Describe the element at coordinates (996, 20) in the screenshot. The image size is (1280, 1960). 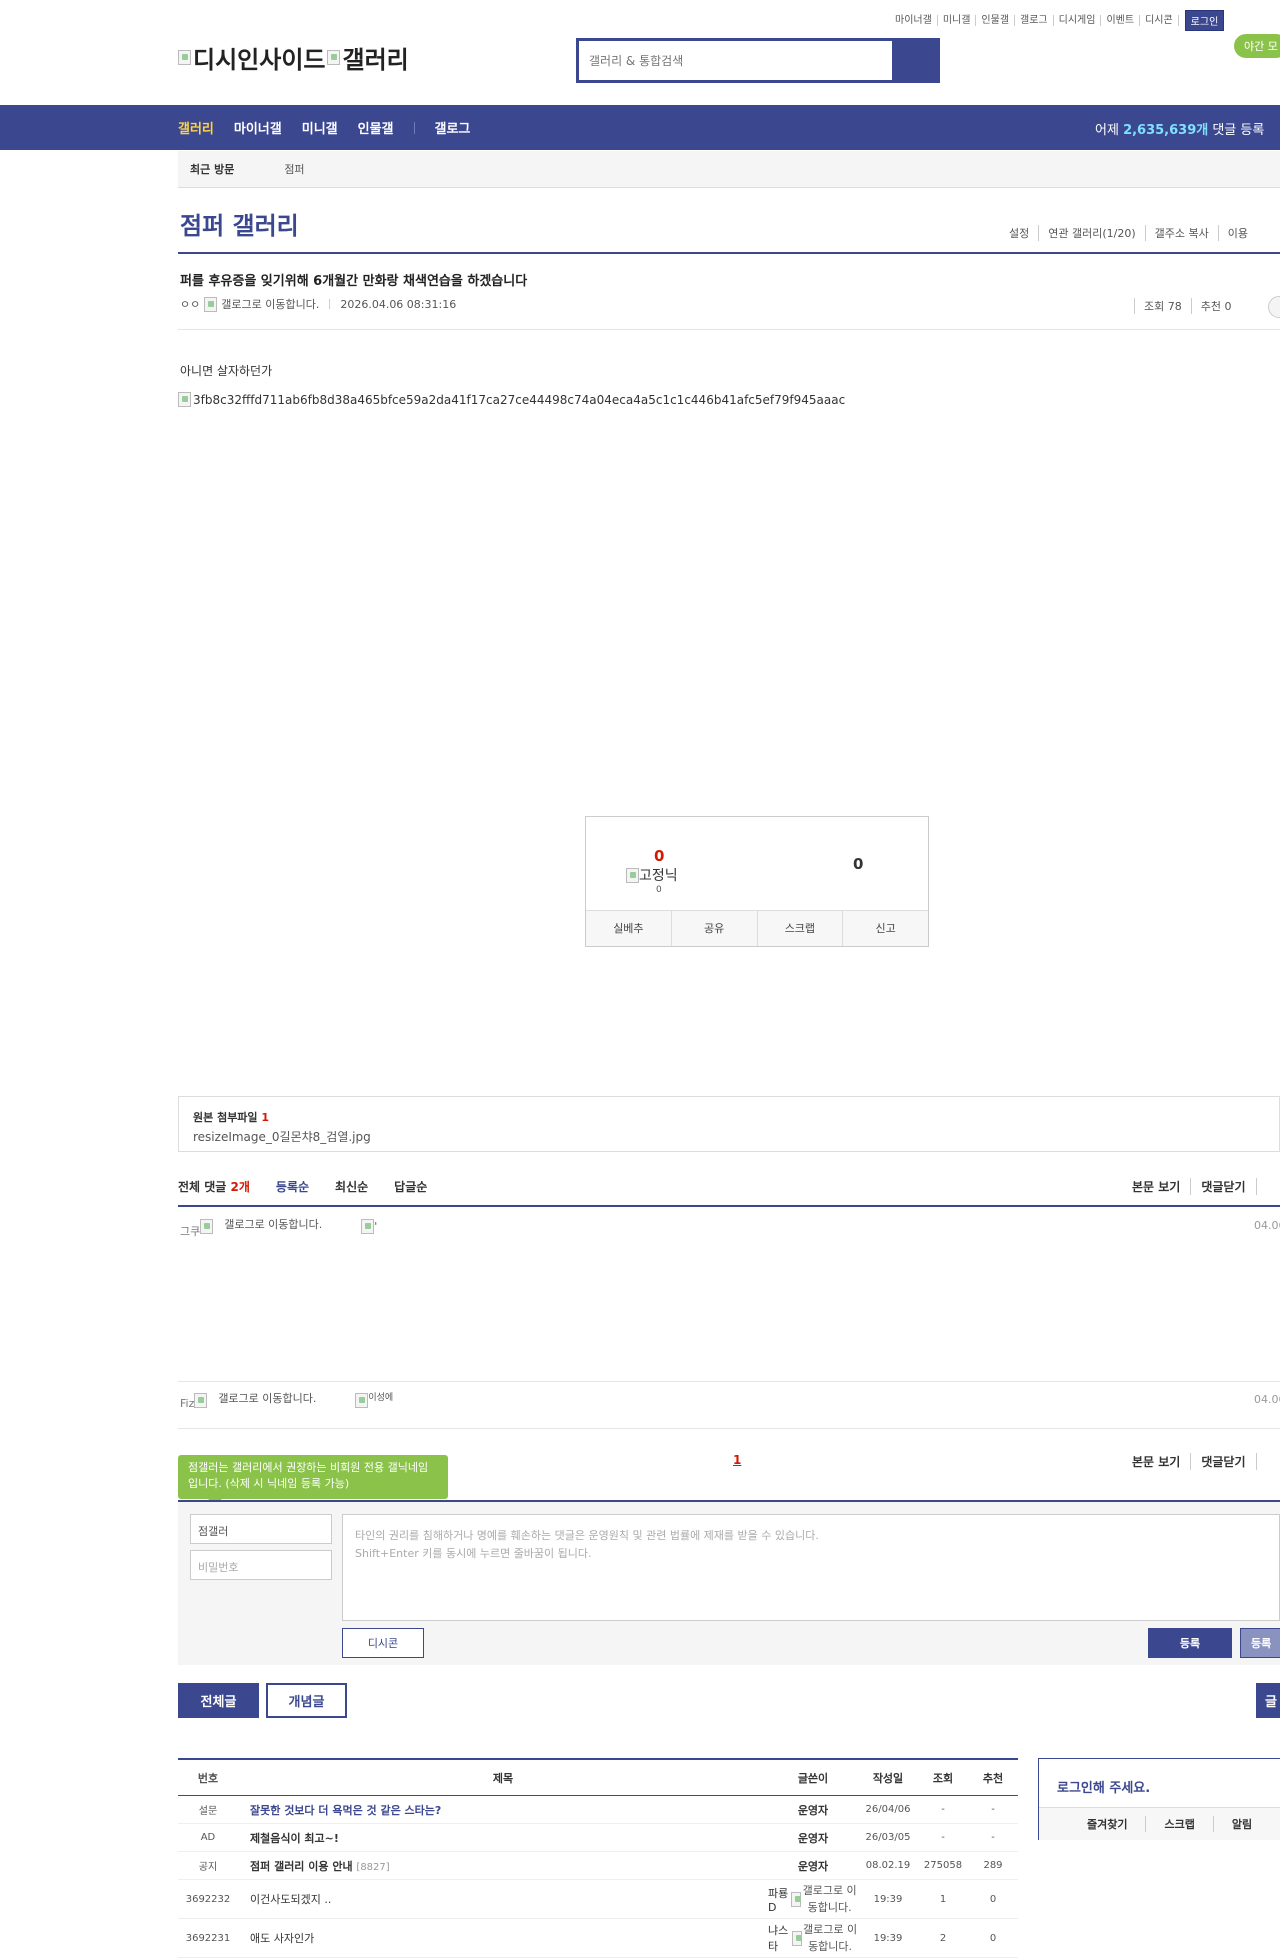
I see `util-link-person: 인물갤` at that location.